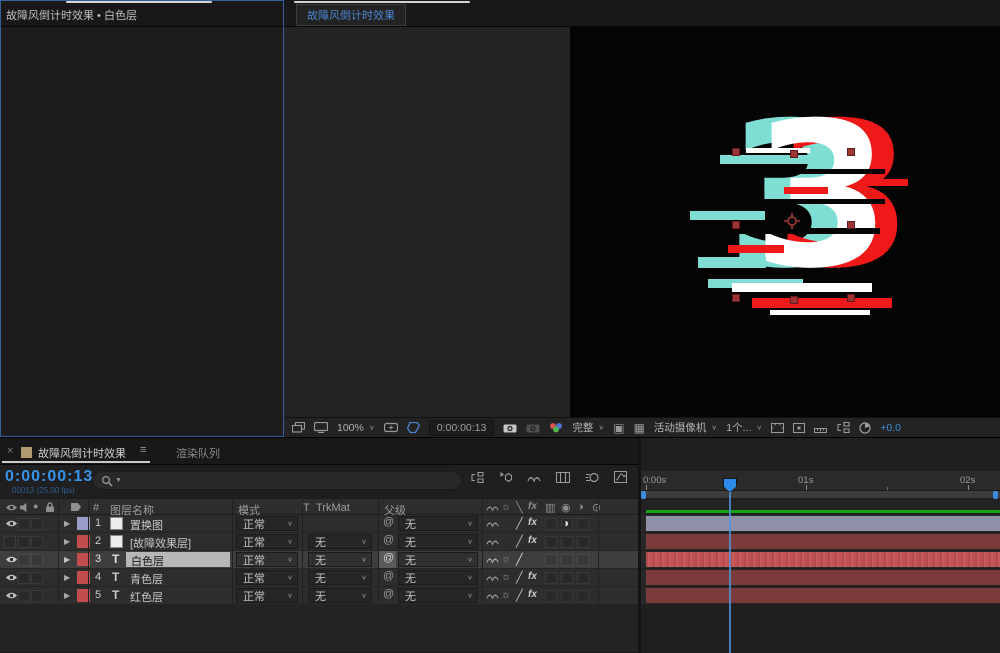  What do you see at coordinates (160, 543) in the screenshot?
I see `layer-name: [故障效果层]` at bounding box center [160, 543].